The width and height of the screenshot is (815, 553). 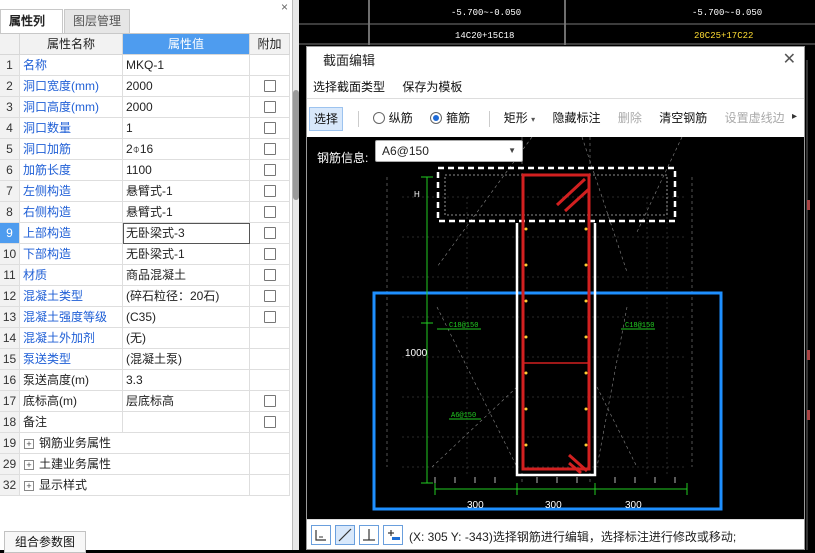 I want to click on property-group-row: 32 + 显示样式, so click(x=145, y=485).